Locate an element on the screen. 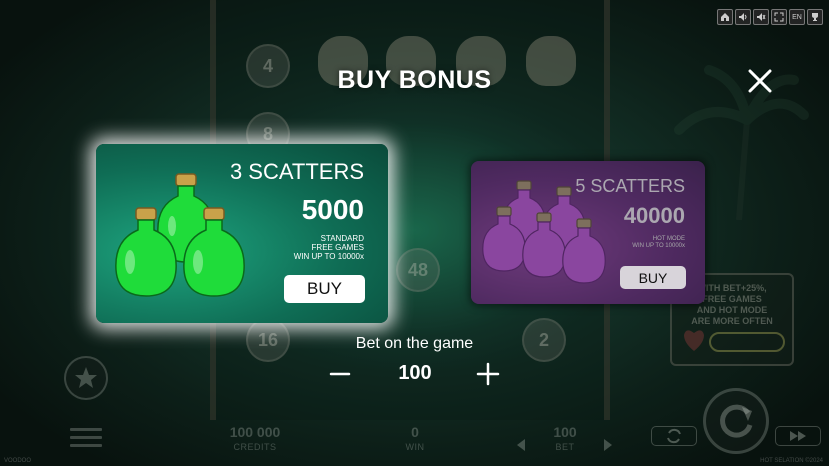  bet-value: 100 is located at coordinates (415, 373).